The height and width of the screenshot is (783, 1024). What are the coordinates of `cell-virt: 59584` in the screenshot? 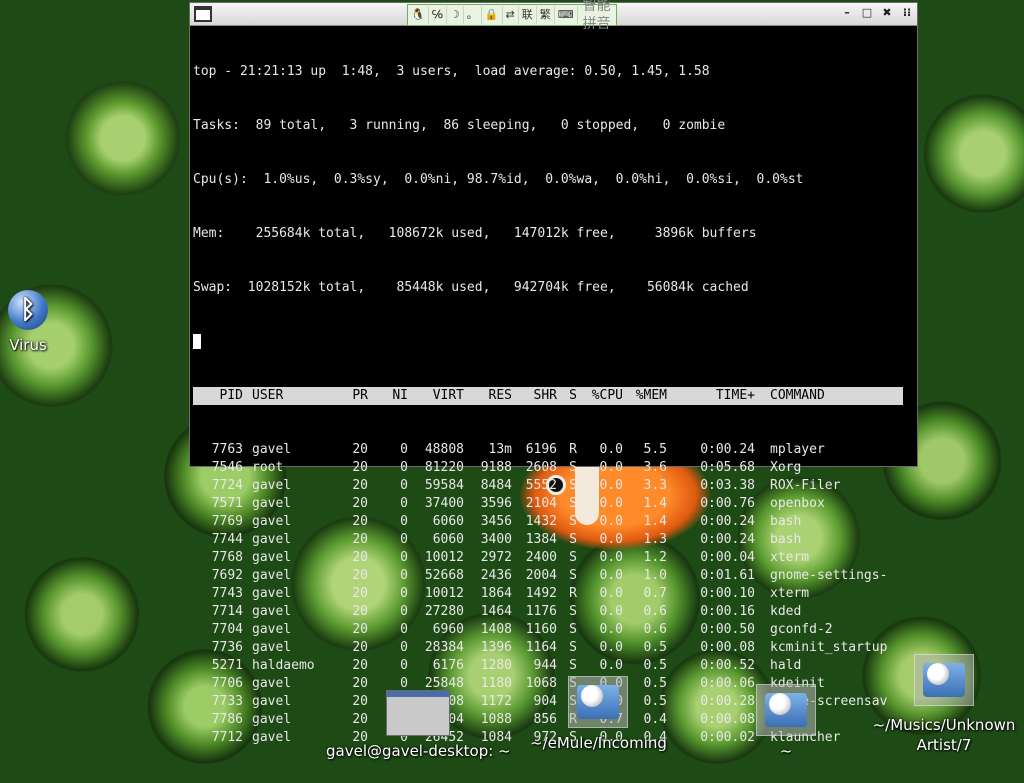 It's located at (444, 485).